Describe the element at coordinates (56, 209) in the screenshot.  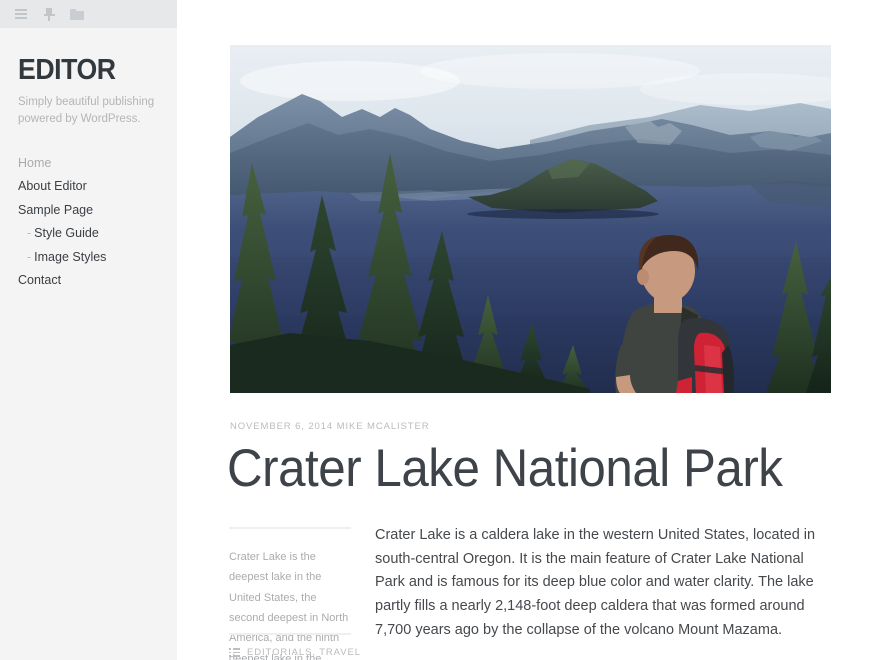
I see `nav-label: Sample Page` at that location.